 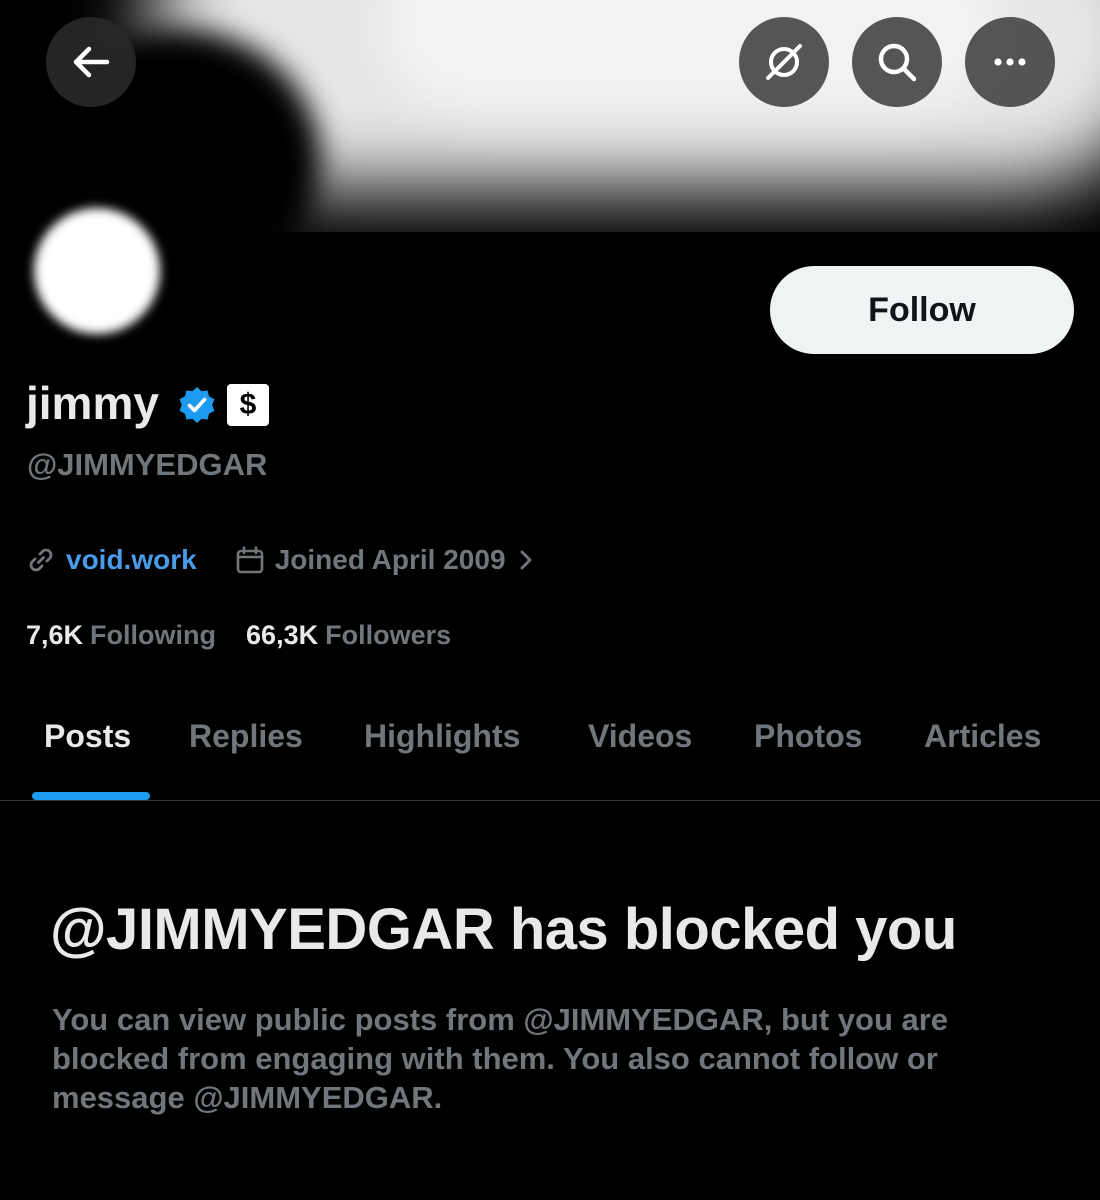 I want to click on profile-meta: void.work Joined April 2009, so click(x=280, y=560).